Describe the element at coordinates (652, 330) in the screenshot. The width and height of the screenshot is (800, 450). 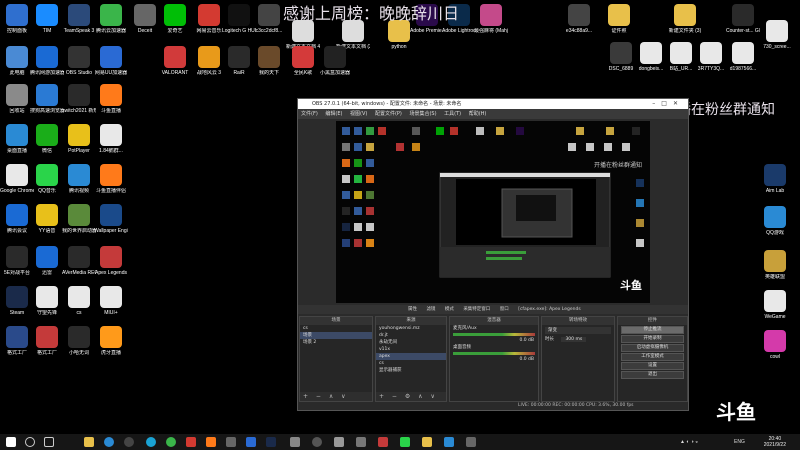
I see `stop-streaming-button: 停止推流` at that location.